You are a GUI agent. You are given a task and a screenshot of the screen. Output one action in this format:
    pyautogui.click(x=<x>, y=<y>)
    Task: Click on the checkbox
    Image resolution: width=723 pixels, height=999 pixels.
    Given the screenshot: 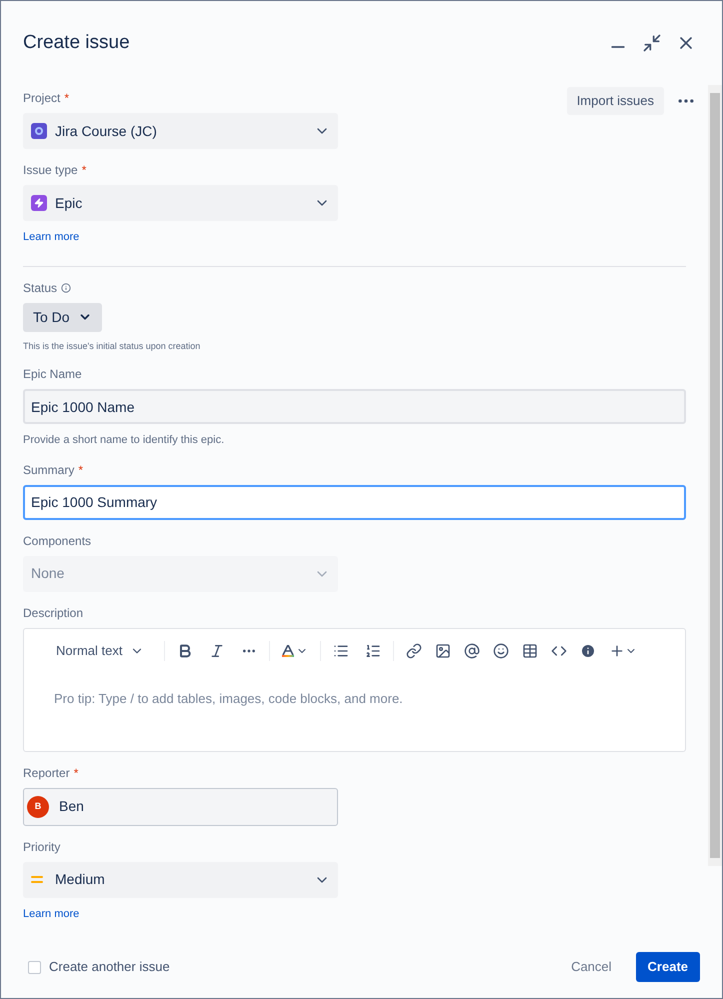 What is the action you would take?
    pyautogui.click(x=34, y=967)
    